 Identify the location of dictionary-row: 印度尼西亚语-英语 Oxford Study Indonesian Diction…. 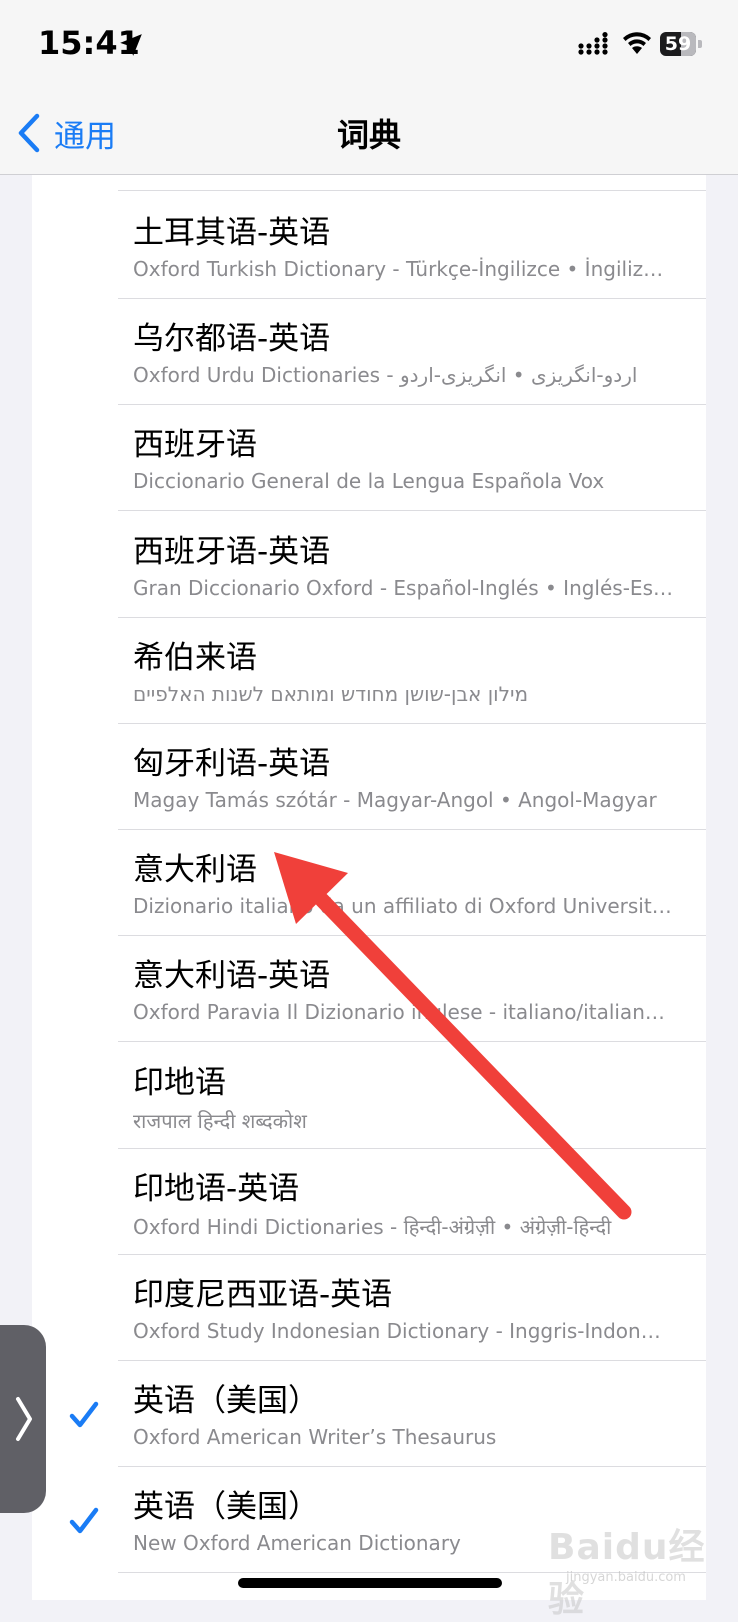
(369, 1307).